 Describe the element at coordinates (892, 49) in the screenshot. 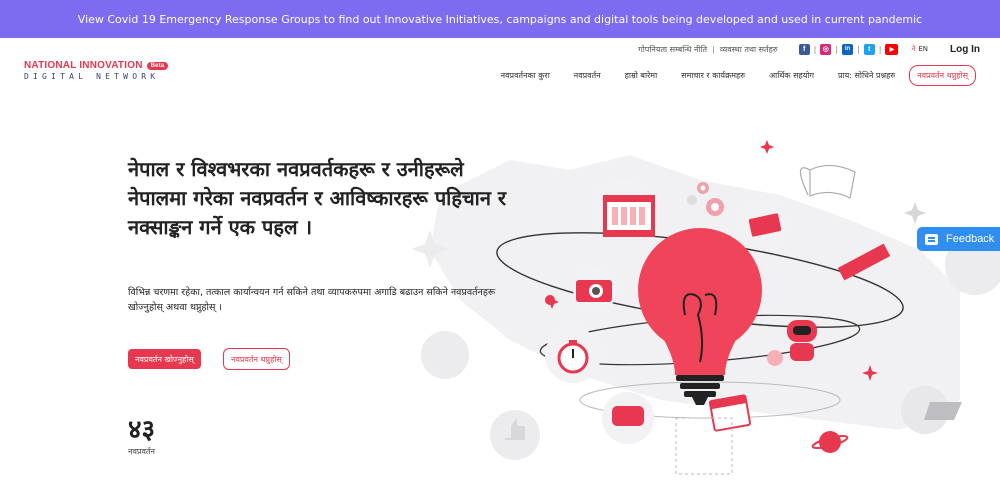

I see `youtube-icon: ▶` at that location.